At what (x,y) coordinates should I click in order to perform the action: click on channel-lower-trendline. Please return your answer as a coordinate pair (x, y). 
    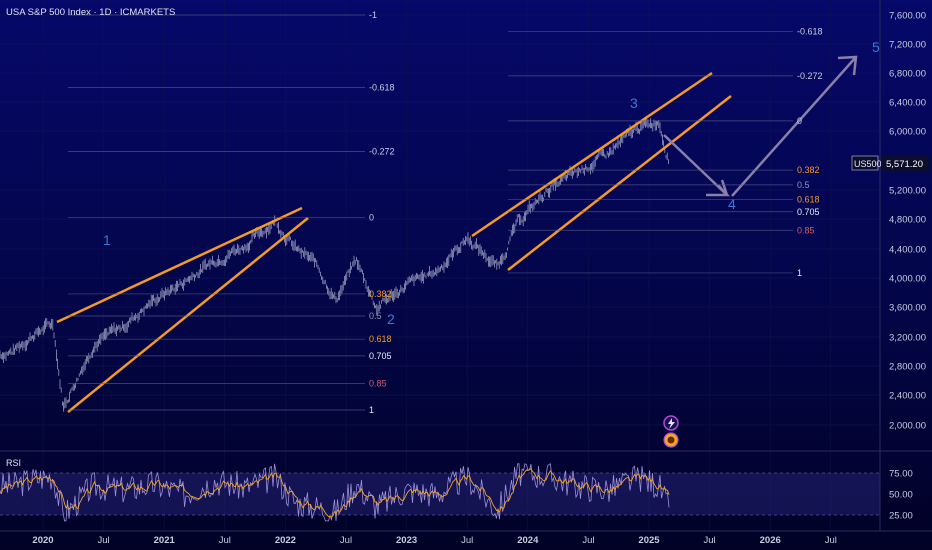
    Looking at the image, I should click on (619, 183).